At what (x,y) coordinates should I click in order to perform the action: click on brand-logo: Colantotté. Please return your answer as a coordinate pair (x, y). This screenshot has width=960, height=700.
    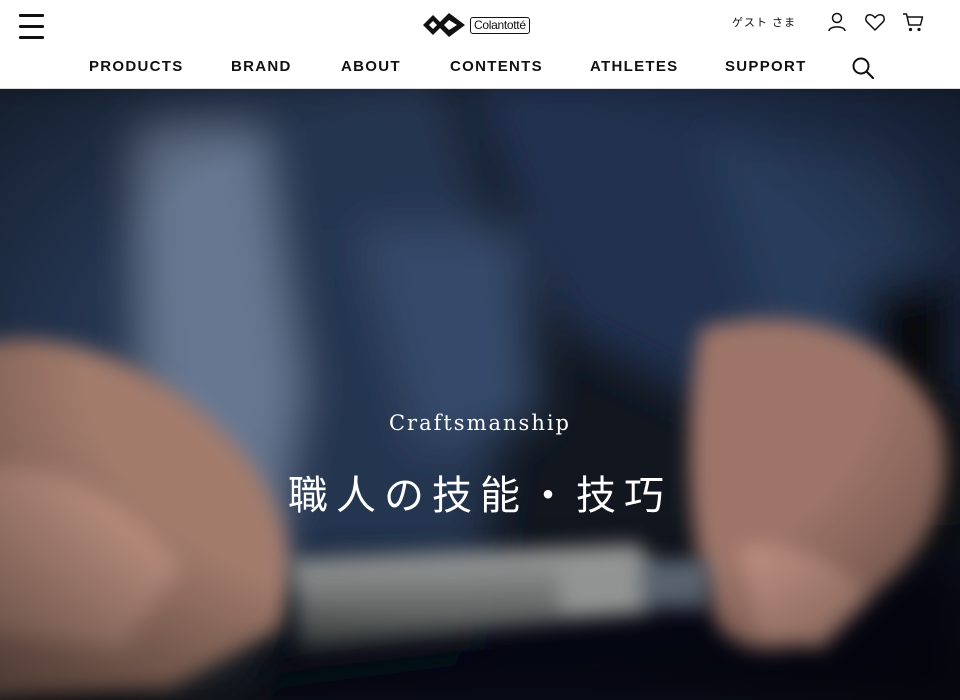
    Looking at the image, I should click on (476, 25).